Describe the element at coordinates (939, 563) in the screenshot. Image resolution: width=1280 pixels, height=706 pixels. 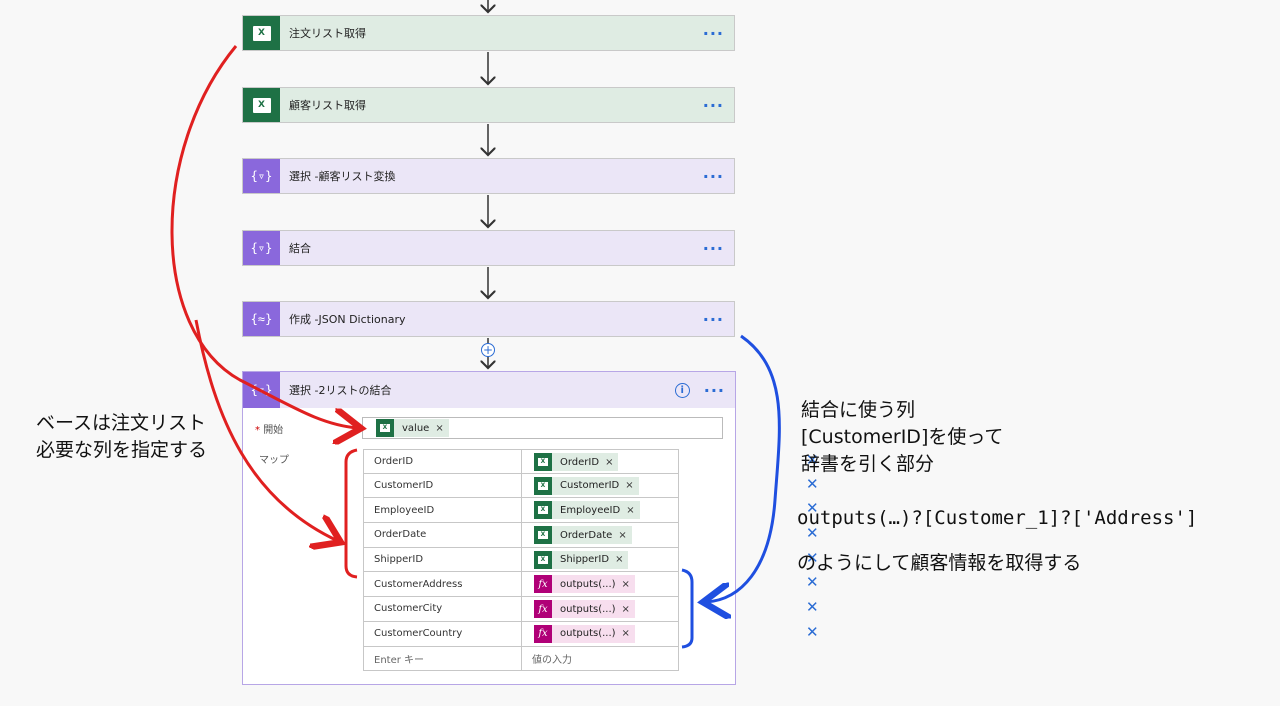
I see `right-annotation-note: のようにして顧客情報を取得する` at that location.